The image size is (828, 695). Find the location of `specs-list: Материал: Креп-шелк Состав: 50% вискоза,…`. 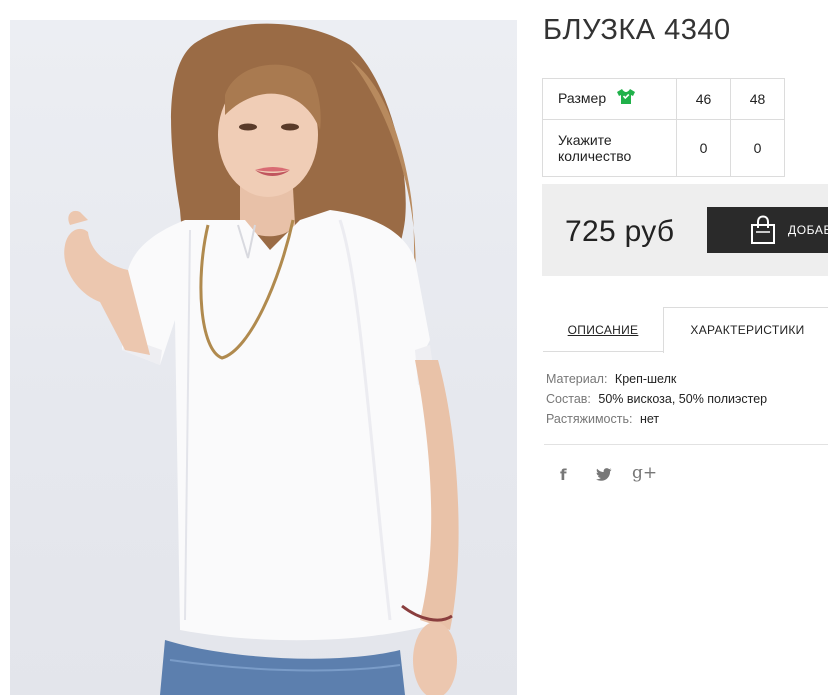

specs-list: Материал: Креп-шелк Состав: 50% вискоза,… is located at coordinates (656, 399).